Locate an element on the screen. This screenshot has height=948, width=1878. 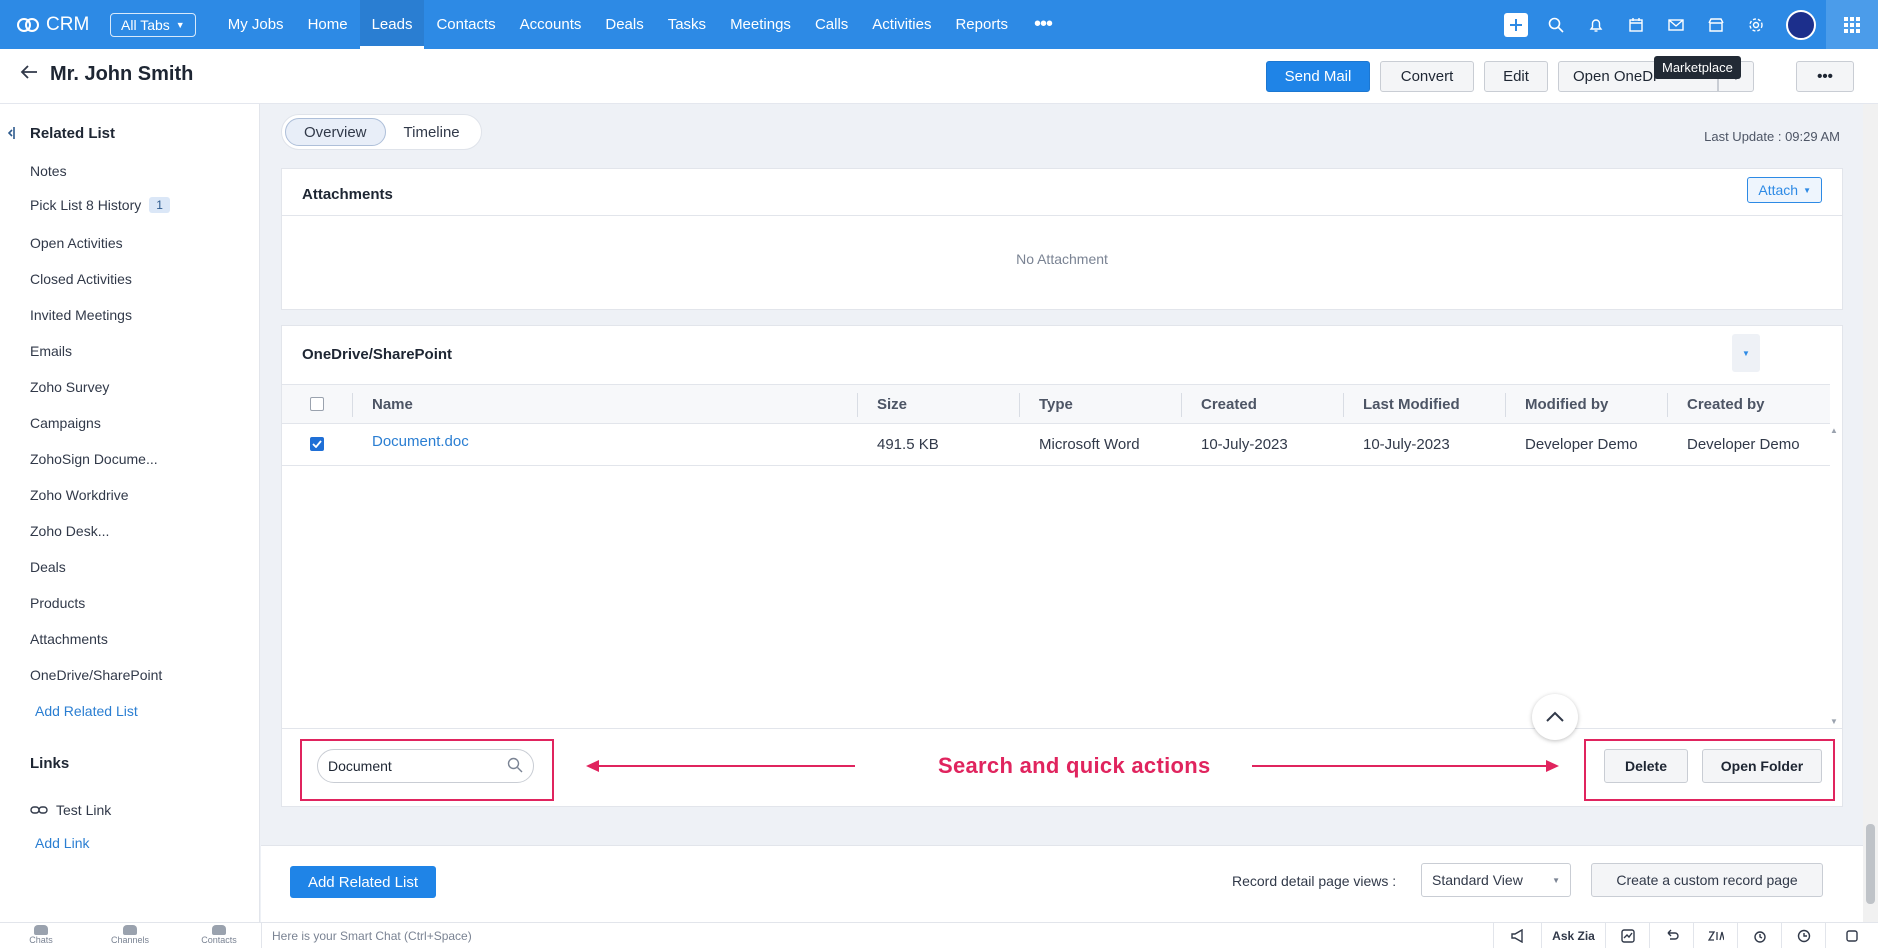
feedback-icon is located at coordinates (1851, 935).